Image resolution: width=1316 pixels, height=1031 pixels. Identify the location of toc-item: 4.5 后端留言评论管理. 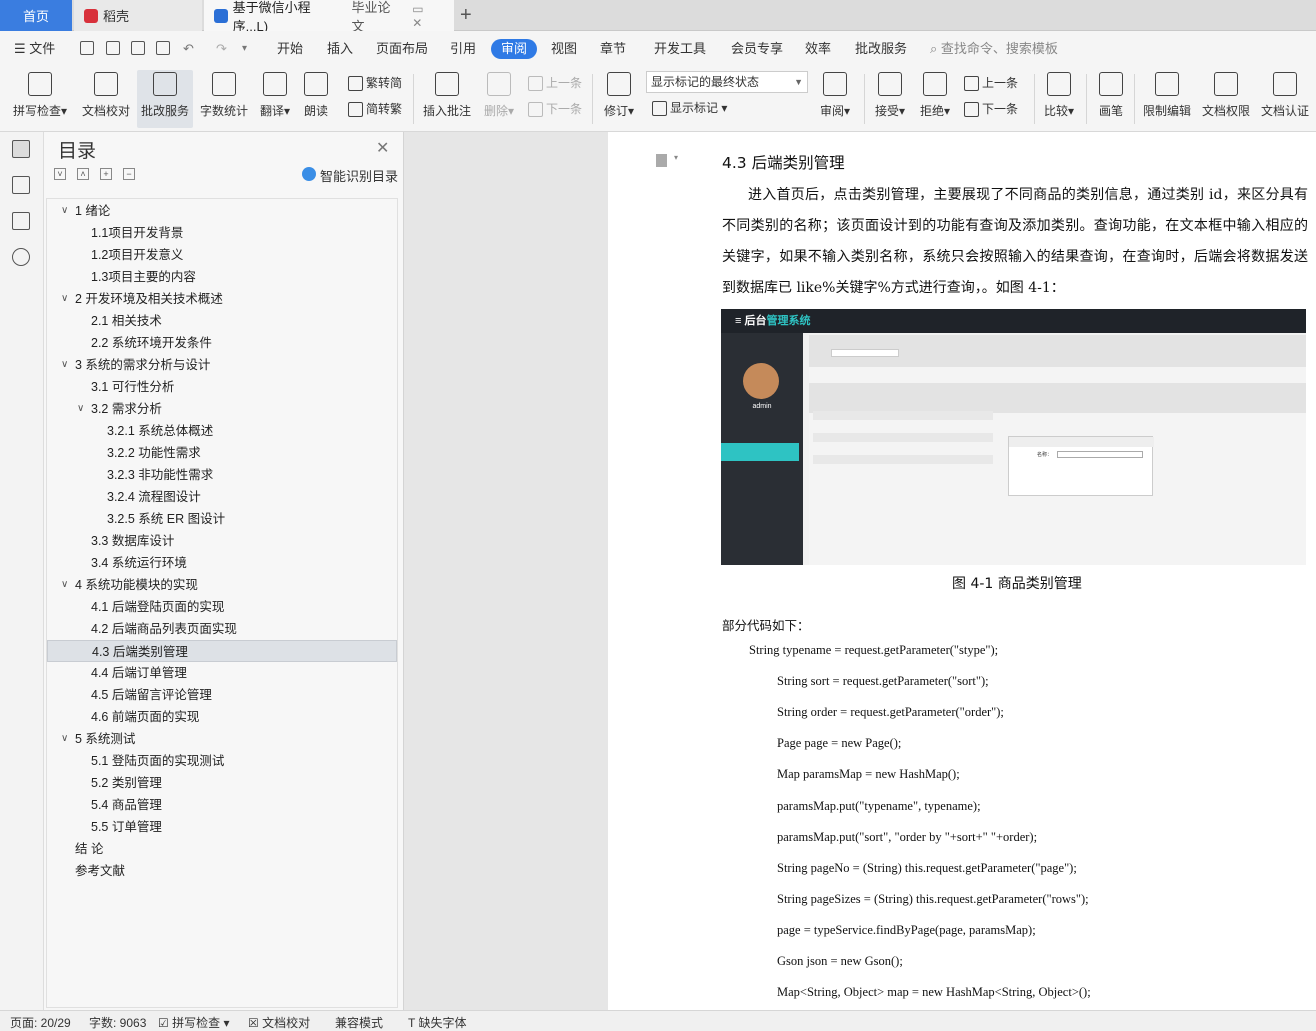
(222, 695).